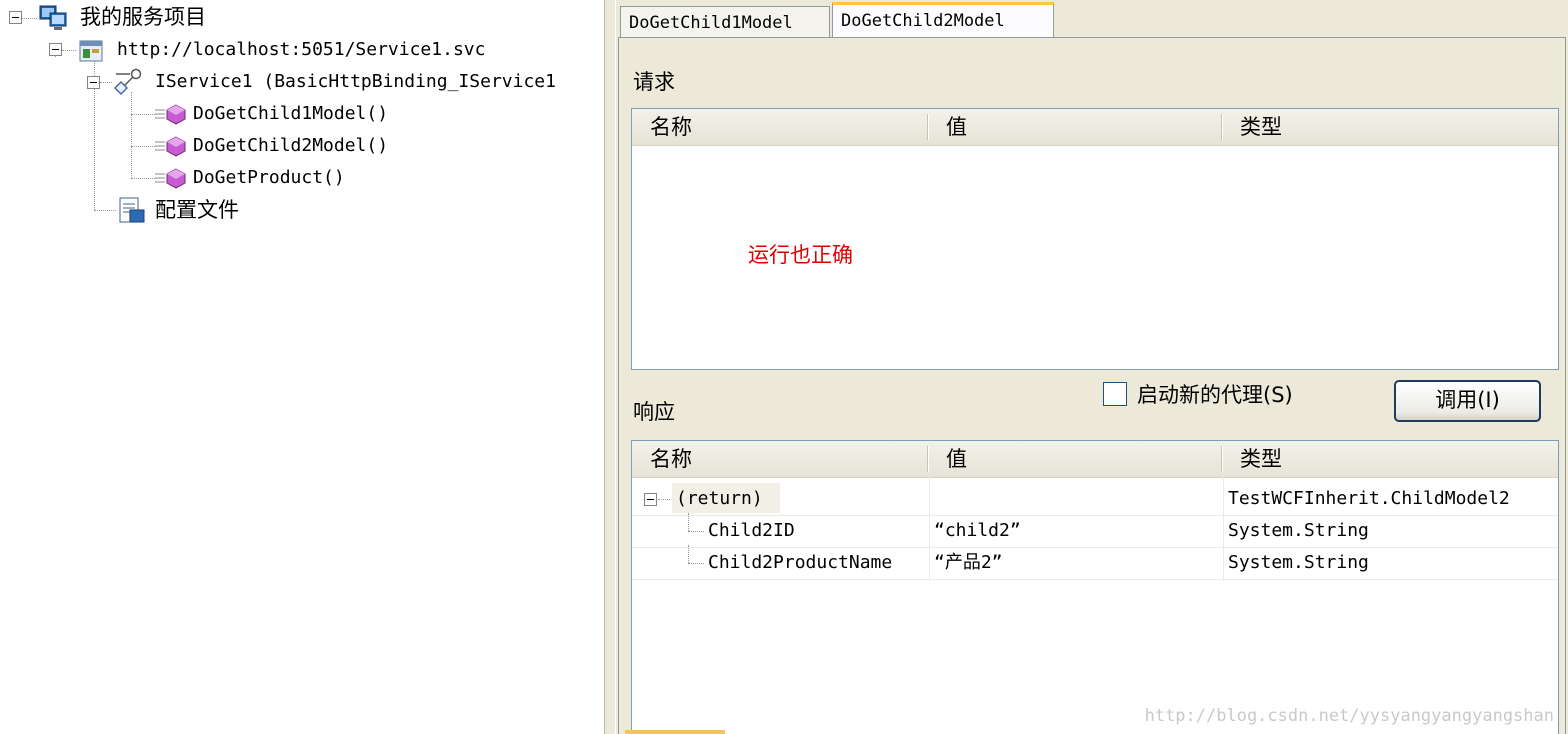 The image size is (1568, 734). Describe the element at coordinates (654, 412) in the screenshot. I see `response-label: 响应` at that location.